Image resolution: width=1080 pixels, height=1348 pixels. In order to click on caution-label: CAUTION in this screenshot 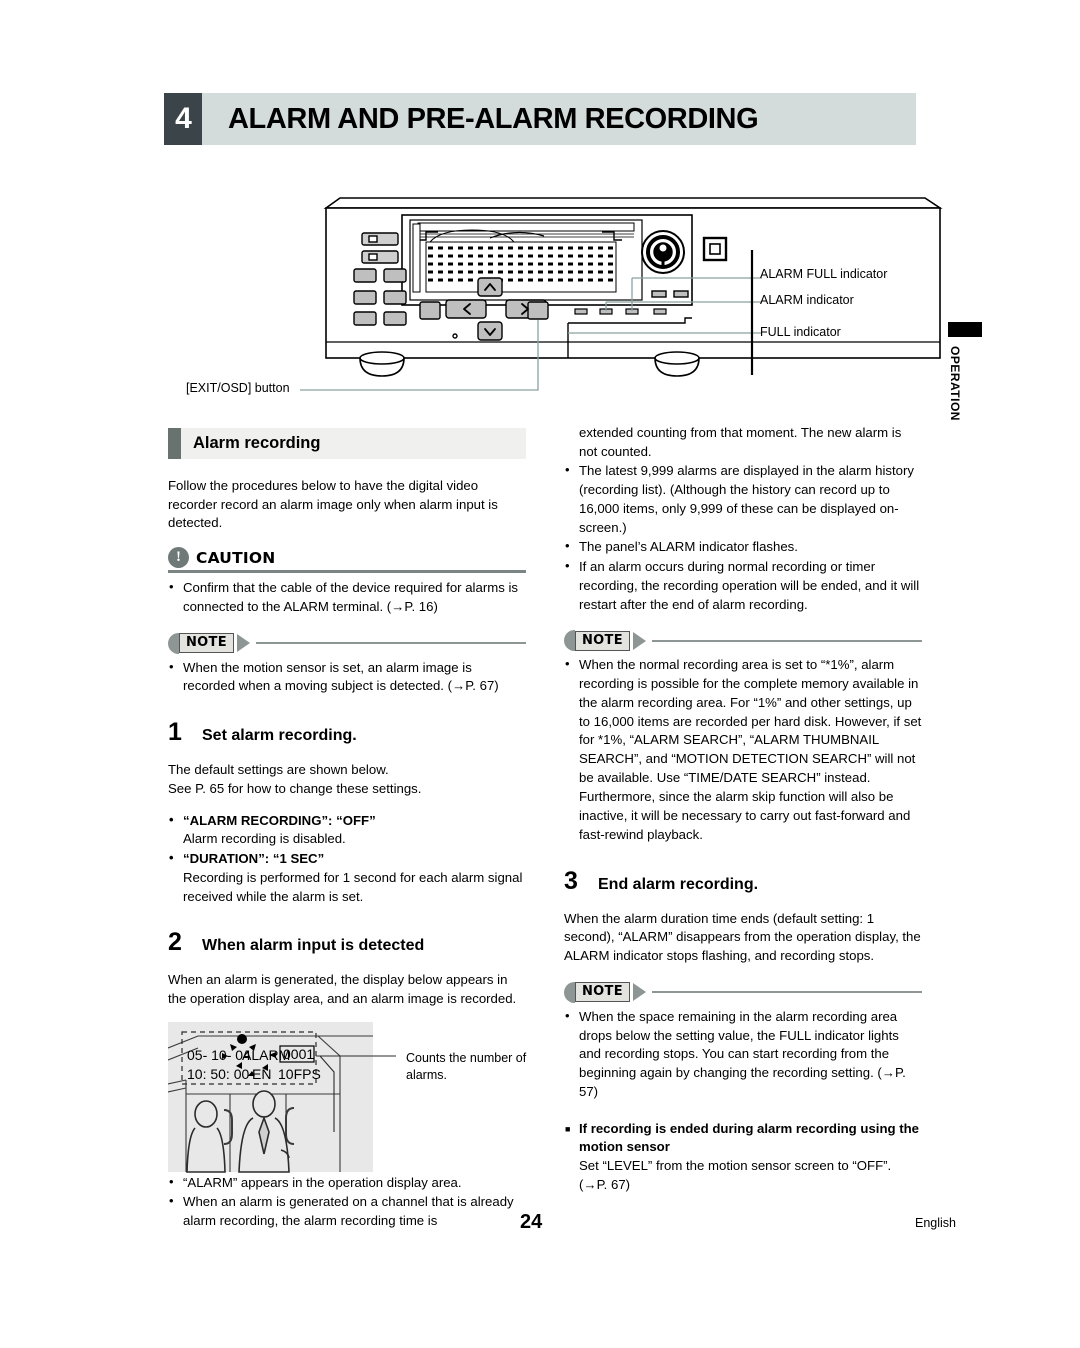, I will do `click(236, 557)`.